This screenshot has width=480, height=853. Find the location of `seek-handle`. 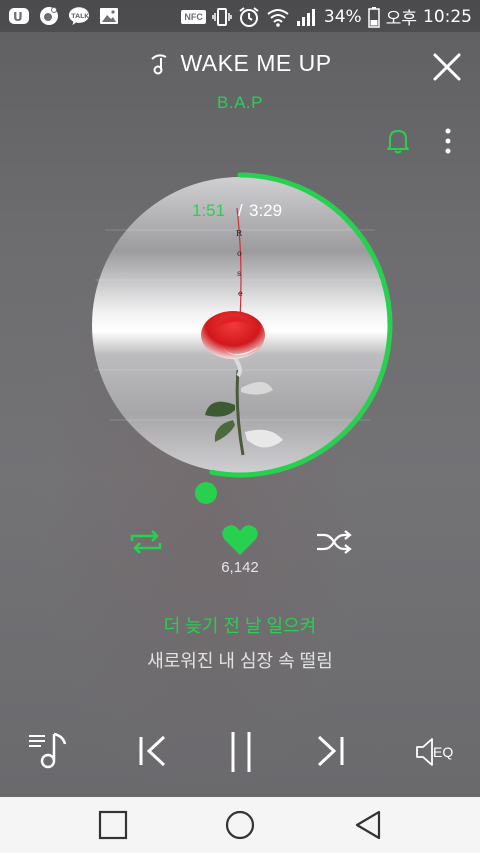

seek-handle is located at coordinates (206, 493).